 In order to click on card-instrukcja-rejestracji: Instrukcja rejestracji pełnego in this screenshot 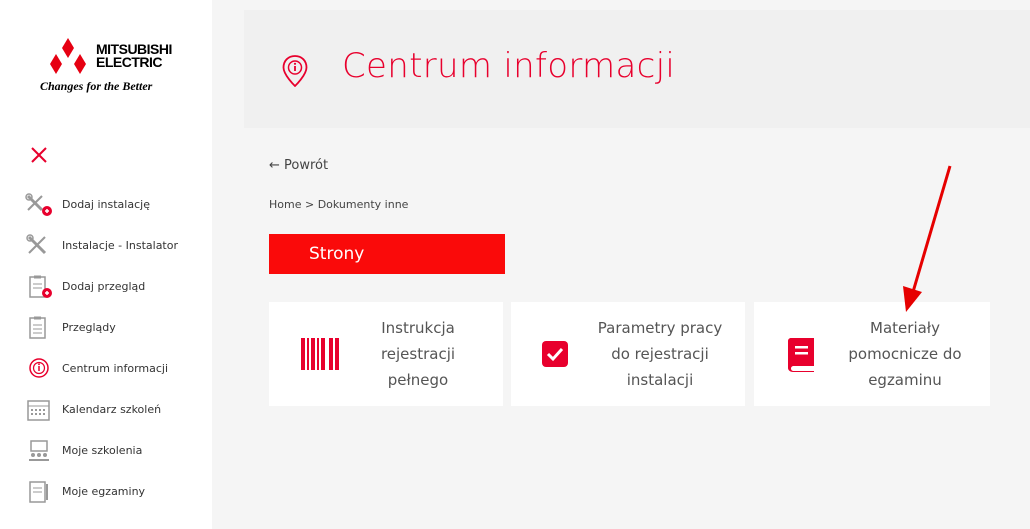, I will do `click(386, 354)`.